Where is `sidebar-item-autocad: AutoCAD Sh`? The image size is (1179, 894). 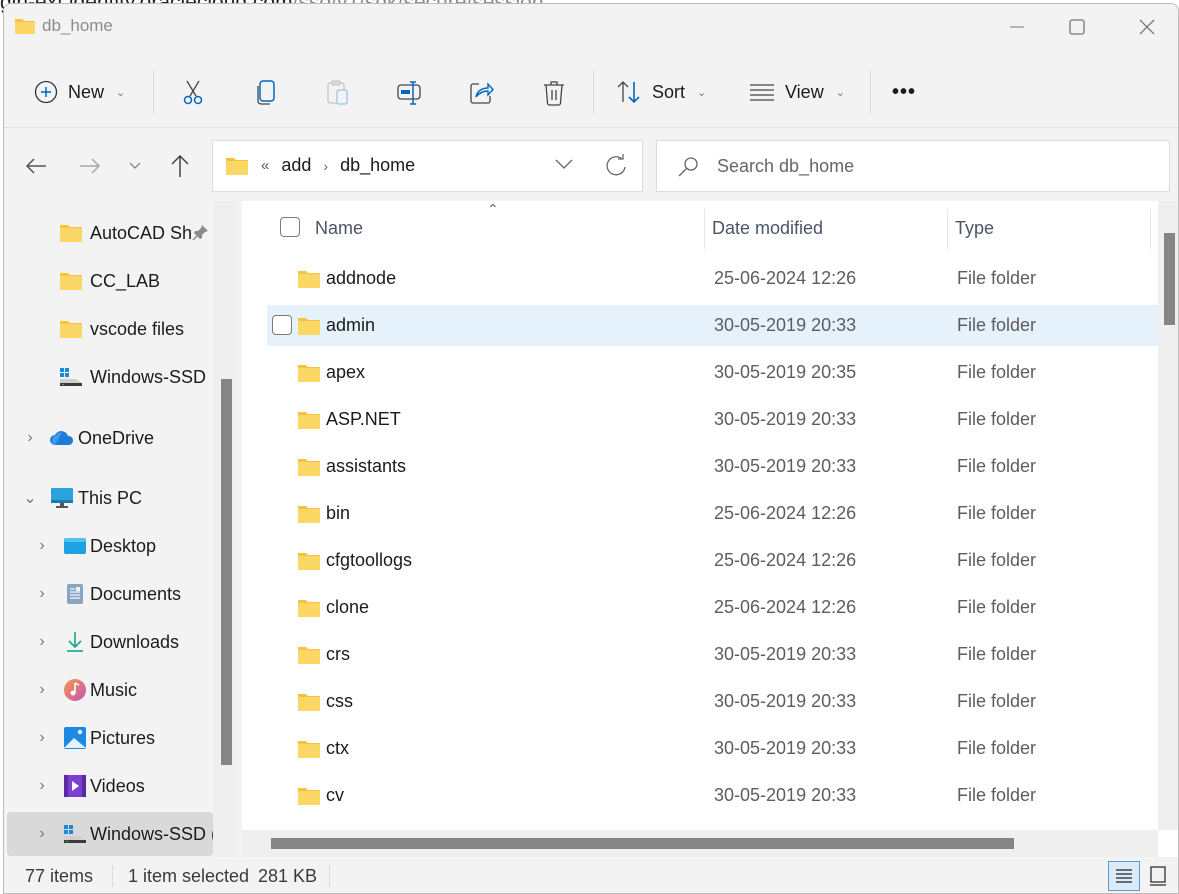 sidebar-item-autocad: AutoCAD Sh is located at coordinates (107, 233).